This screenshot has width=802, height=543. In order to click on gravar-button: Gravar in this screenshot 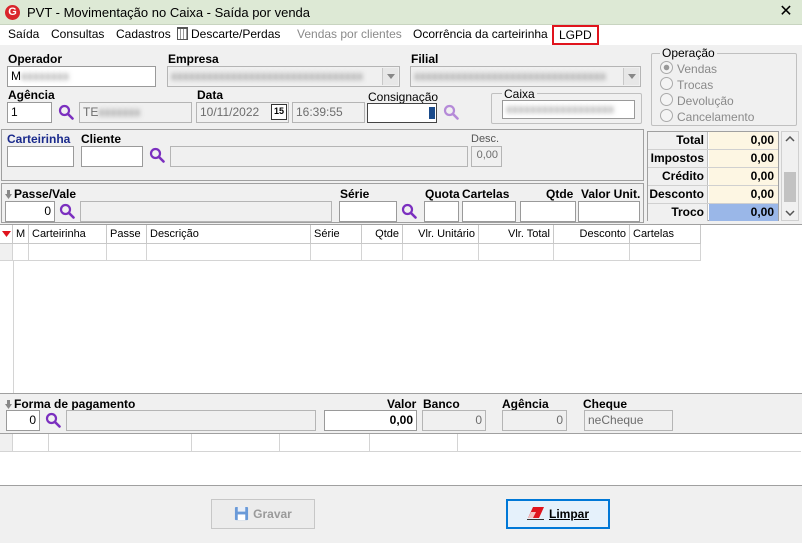, I will do `click(263, 514)`.